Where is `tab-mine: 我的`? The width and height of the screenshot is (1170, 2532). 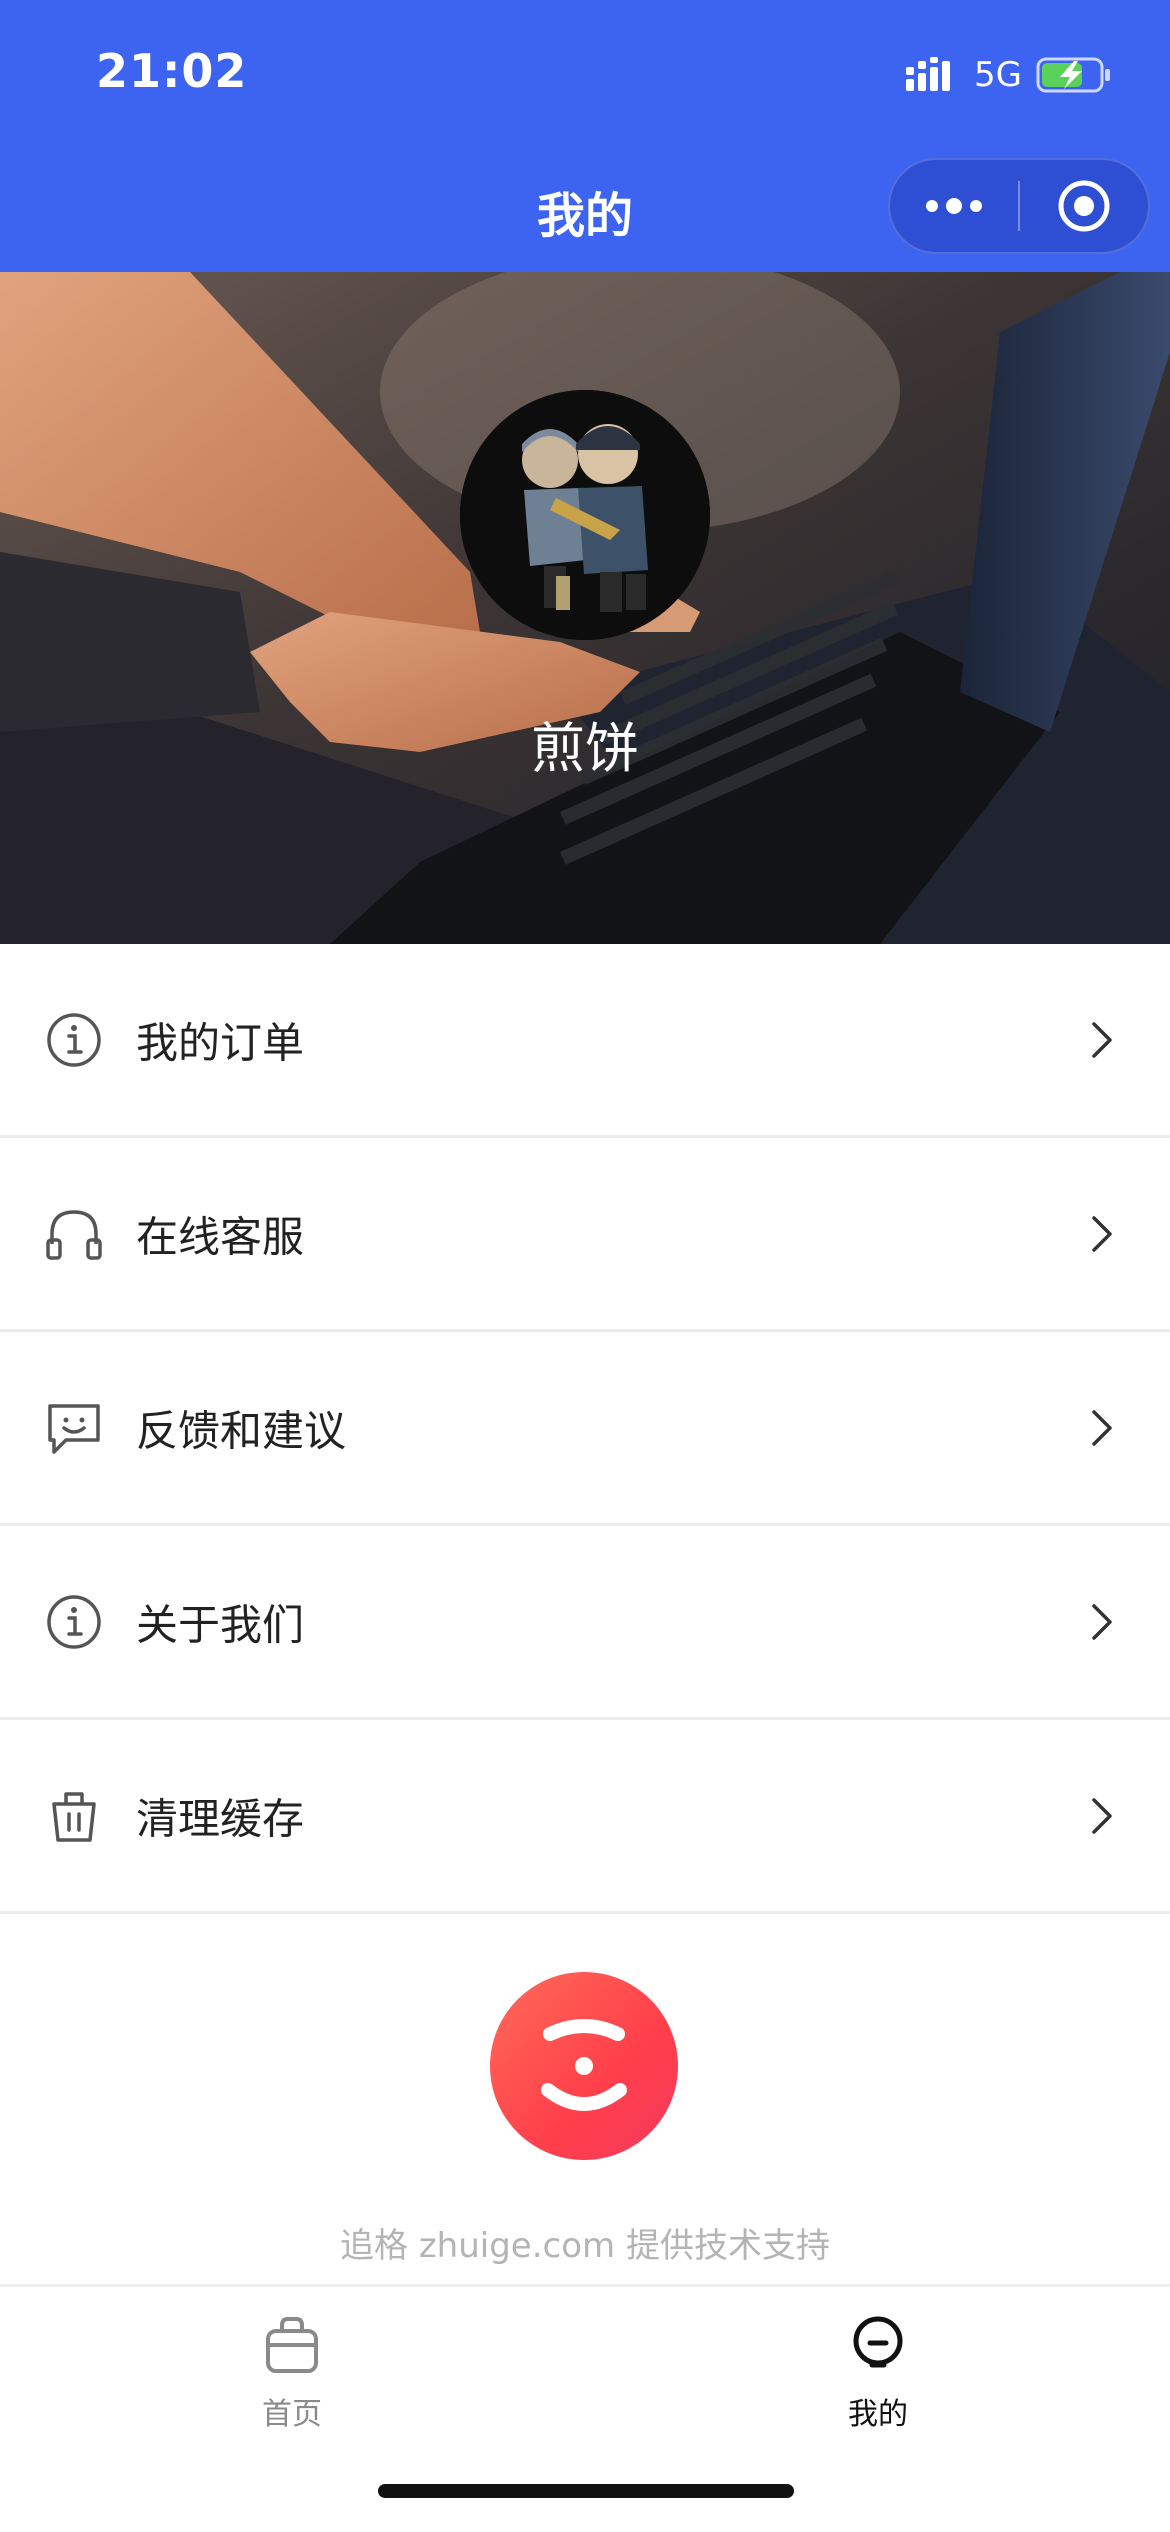
tab-mine: 我的 is located at coordinates (878, 2378).